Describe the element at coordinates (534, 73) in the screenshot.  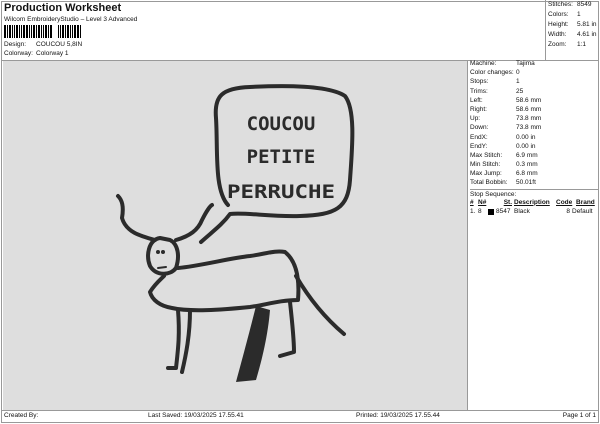
I see `machine-info-row: Color changes: 0` at that location.